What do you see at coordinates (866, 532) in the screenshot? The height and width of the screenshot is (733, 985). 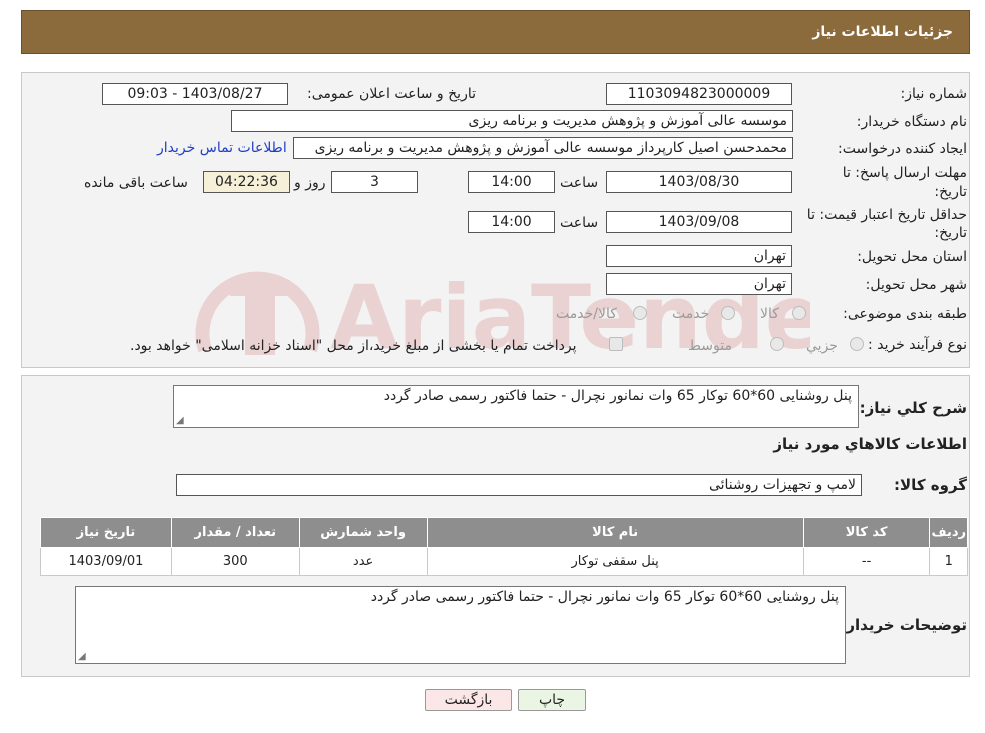 I see `col-item-code: کد کالا` at bounding box center [866, 532].